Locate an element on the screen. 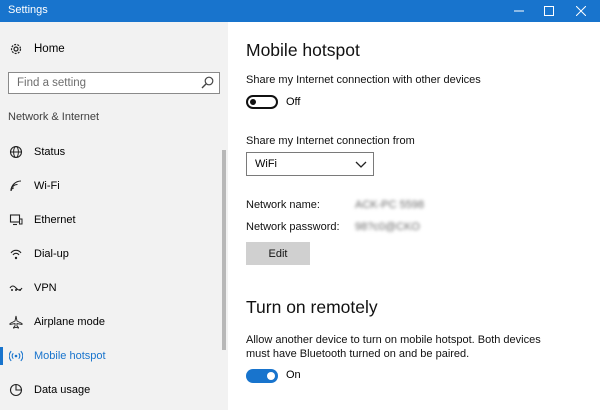 This screenshot has height=410, width=600. sidebar-scrollbar is located at coordinates (223, 275).